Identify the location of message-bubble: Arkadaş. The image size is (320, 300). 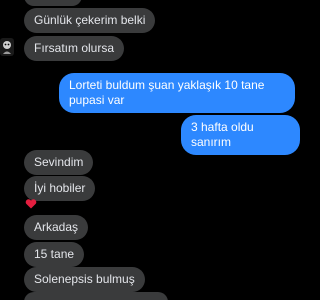
(56, 227).